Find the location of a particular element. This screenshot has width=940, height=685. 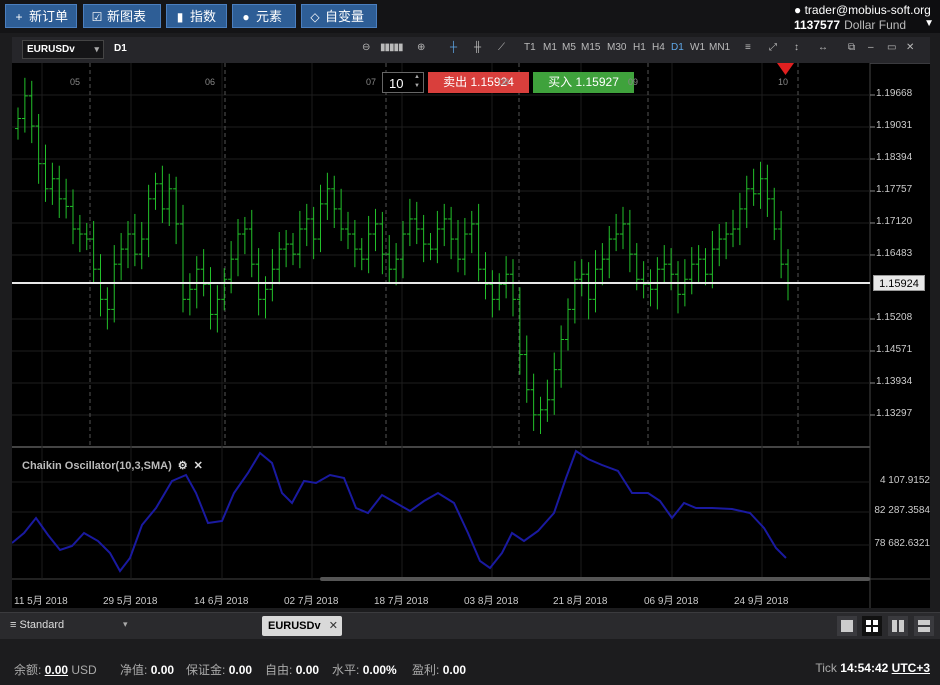

layout-grid-icon is located at coordinates (872, 626).